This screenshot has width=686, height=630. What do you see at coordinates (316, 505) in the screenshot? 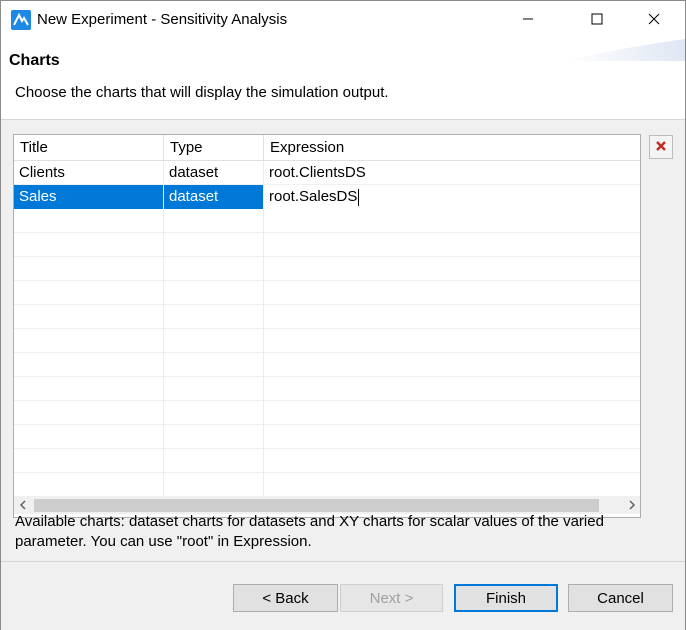
I see `scrollbar-thumb` at bounding box center [316, 505].